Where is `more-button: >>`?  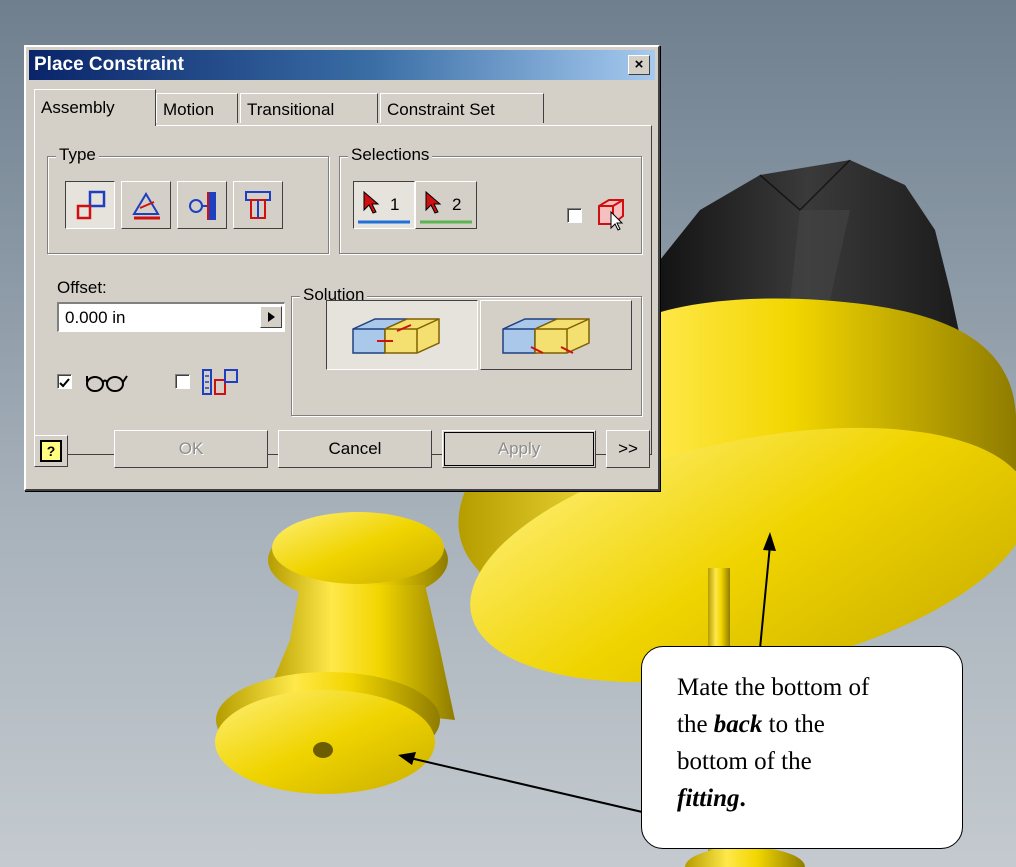
more-button: >> is located at coordinates (628, 449).